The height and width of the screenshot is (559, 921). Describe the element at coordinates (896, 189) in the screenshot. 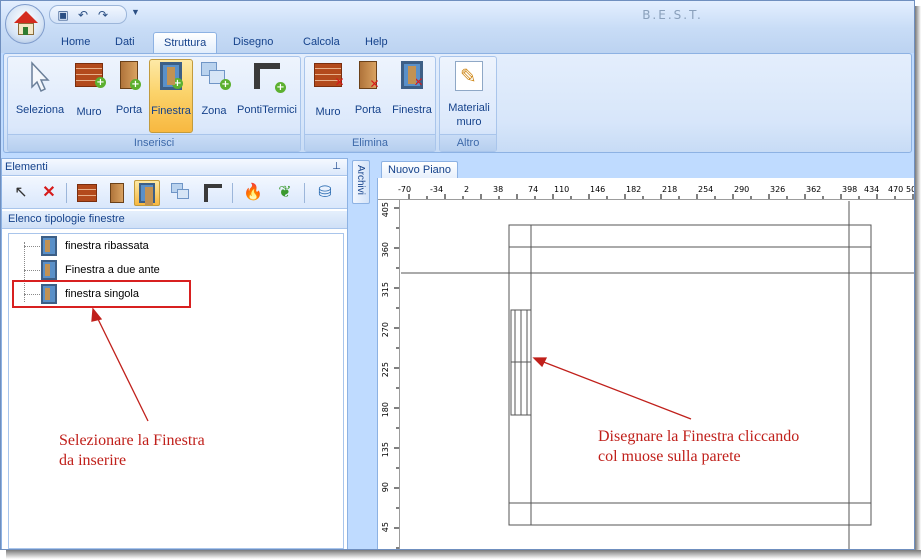

I see `ruler-x-label: 470` at that location.